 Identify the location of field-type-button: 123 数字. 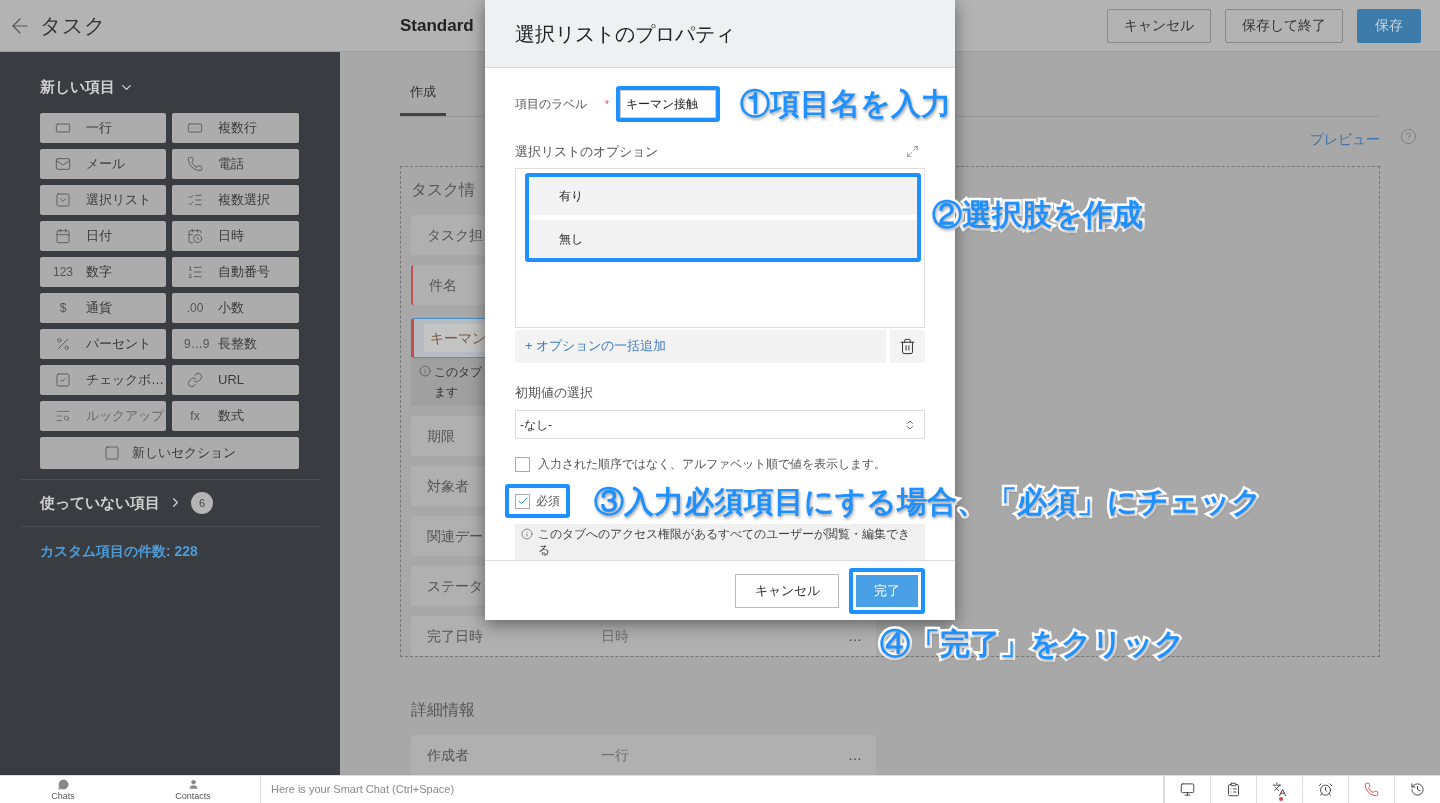
(103, 271).